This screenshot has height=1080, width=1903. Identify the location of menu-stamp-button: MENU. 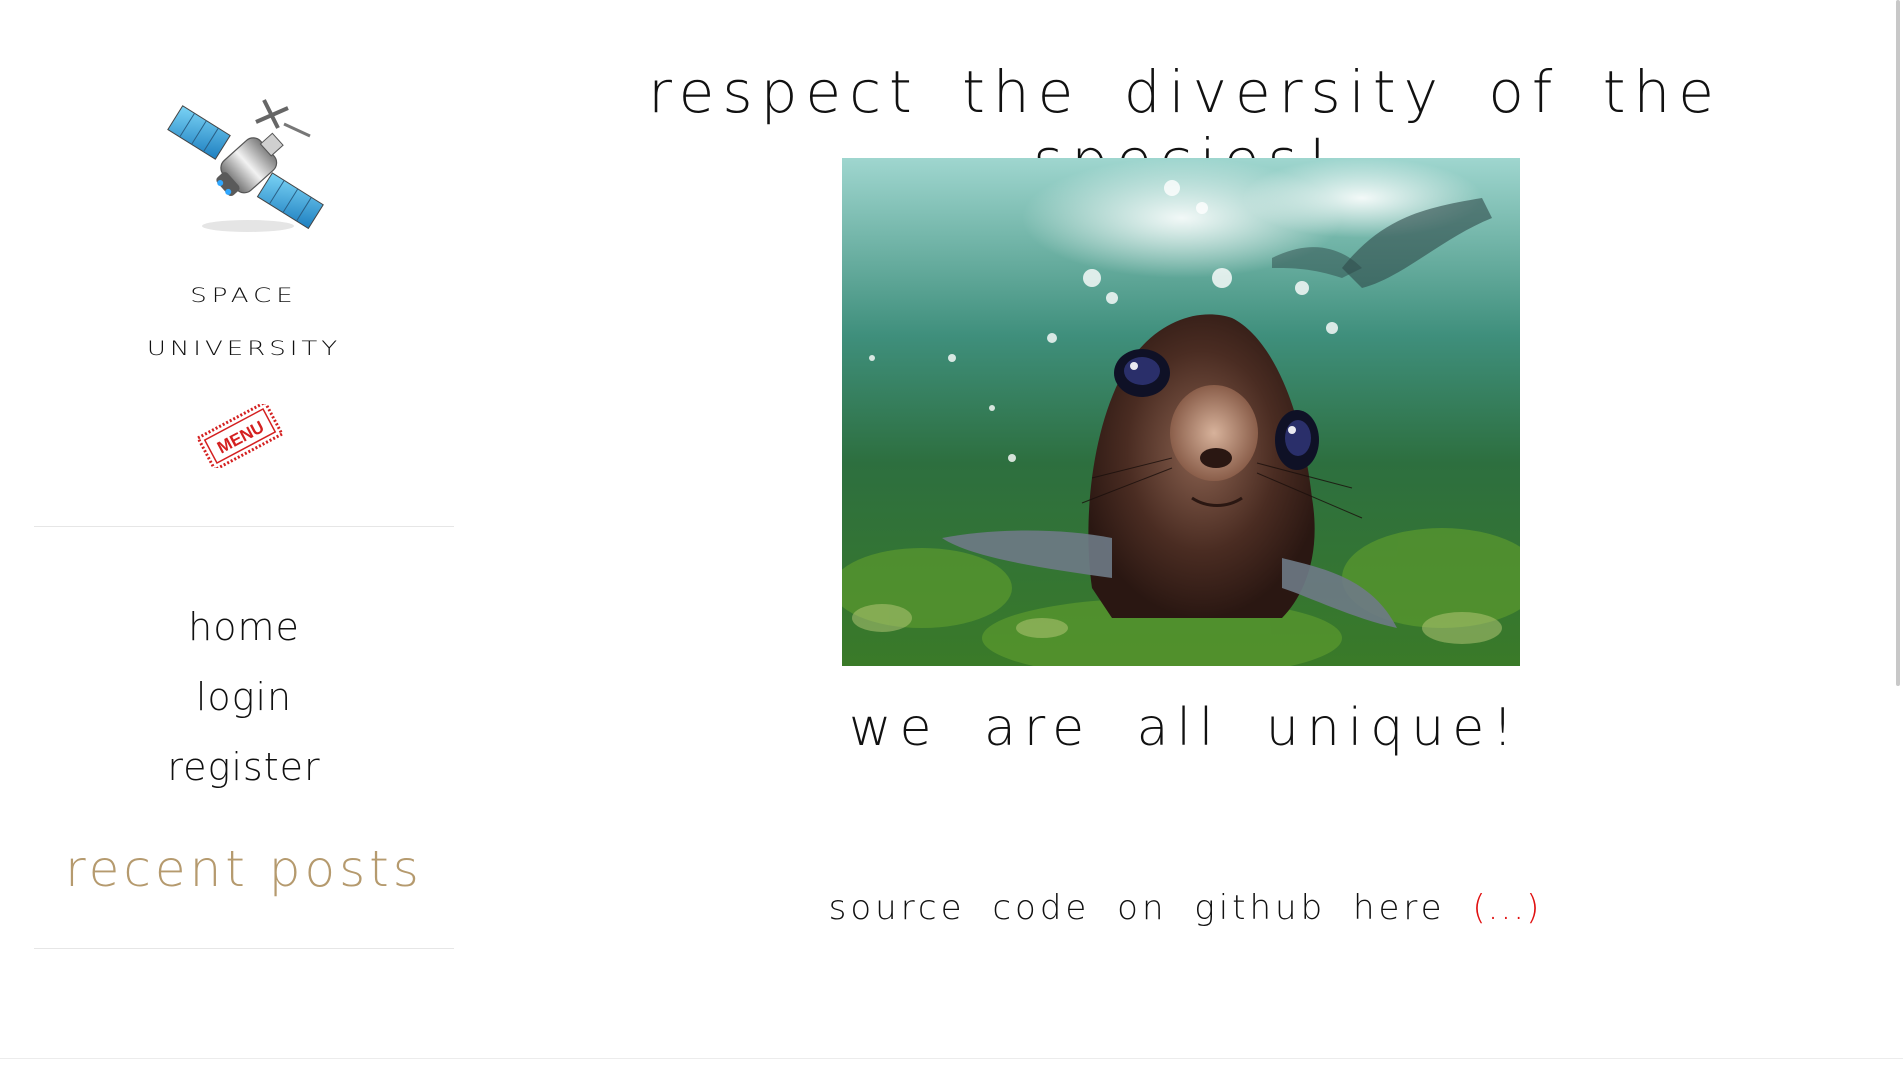
(240, 436).